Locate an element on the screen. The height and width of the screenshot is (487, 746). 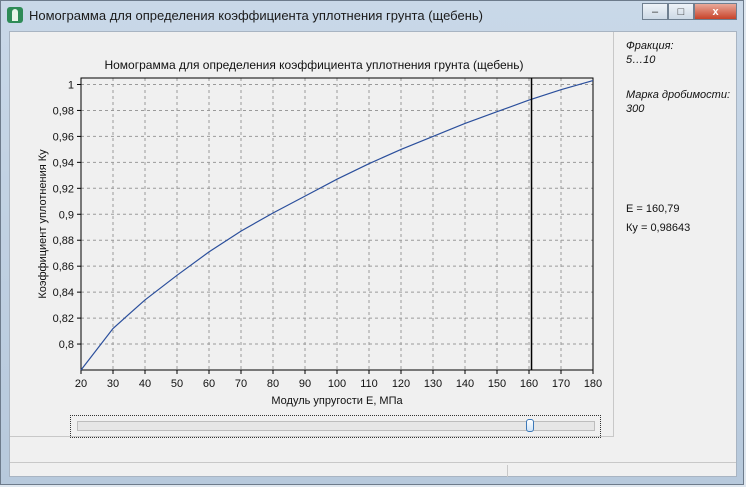
y-tick-label: 0,92 is located at coordinates (63, 189).